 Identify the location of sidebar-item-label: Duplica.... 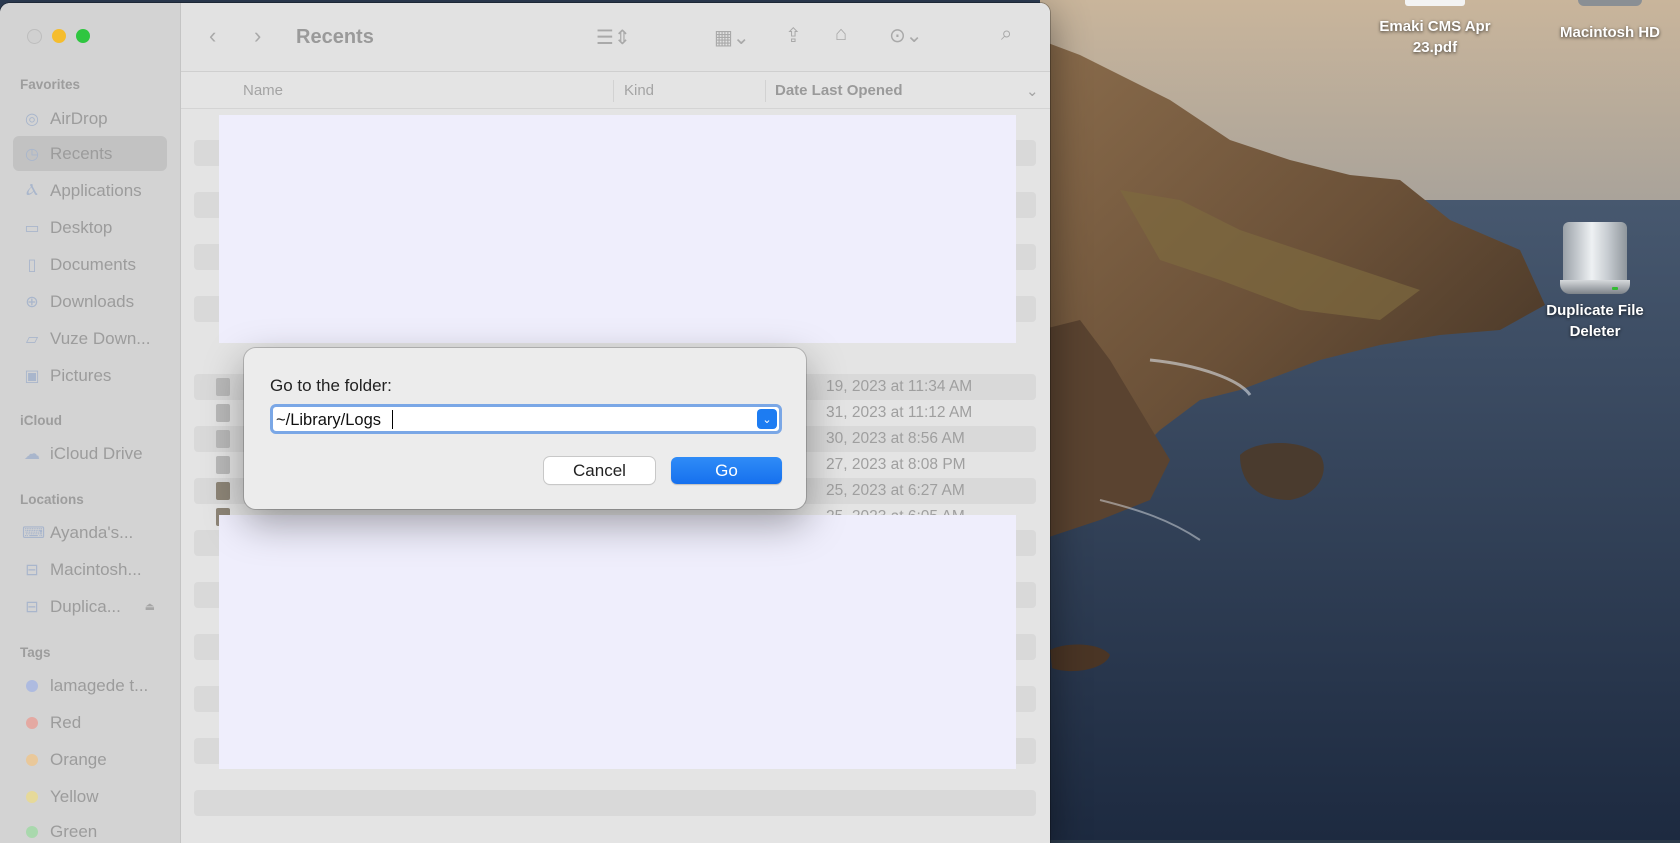
(85, 606).